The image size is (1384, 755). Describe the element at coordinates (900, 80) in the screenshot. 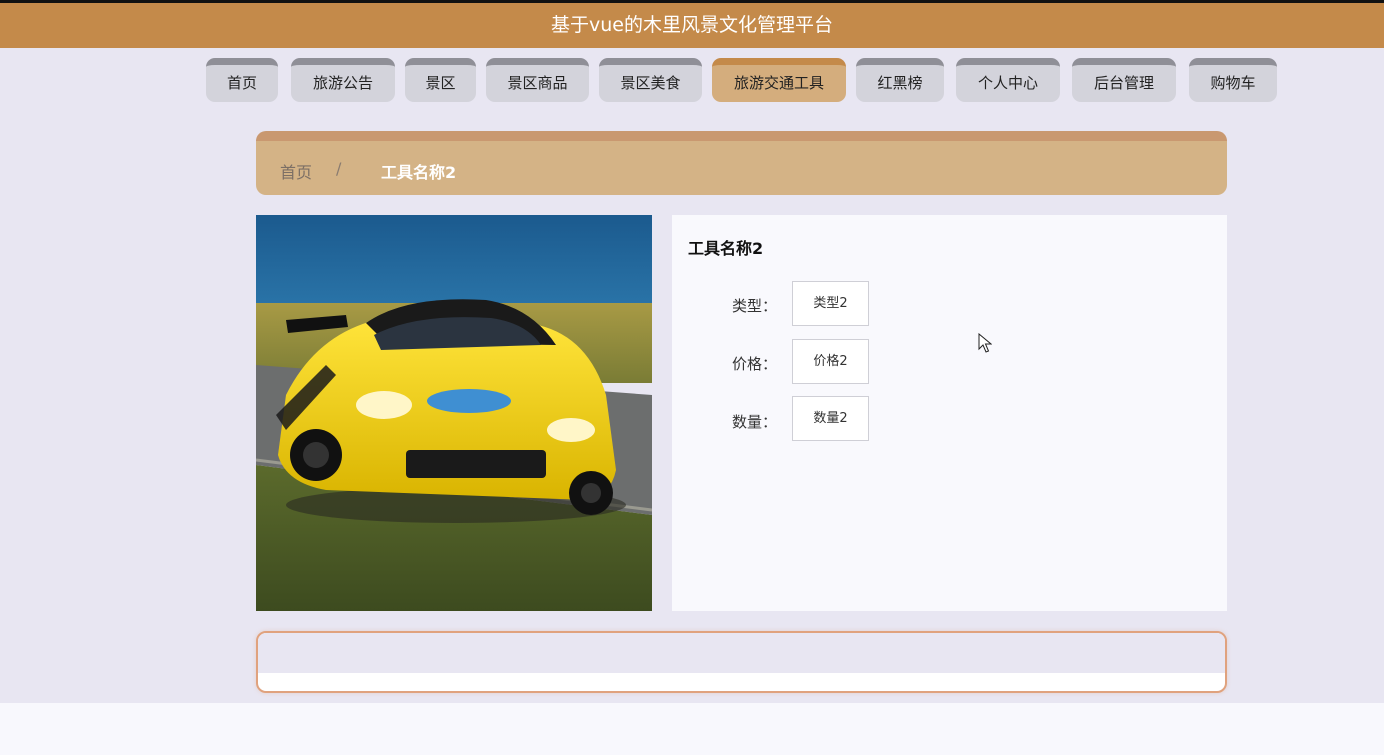

I see `nav-item-ranking: 红黑榜` at that location.